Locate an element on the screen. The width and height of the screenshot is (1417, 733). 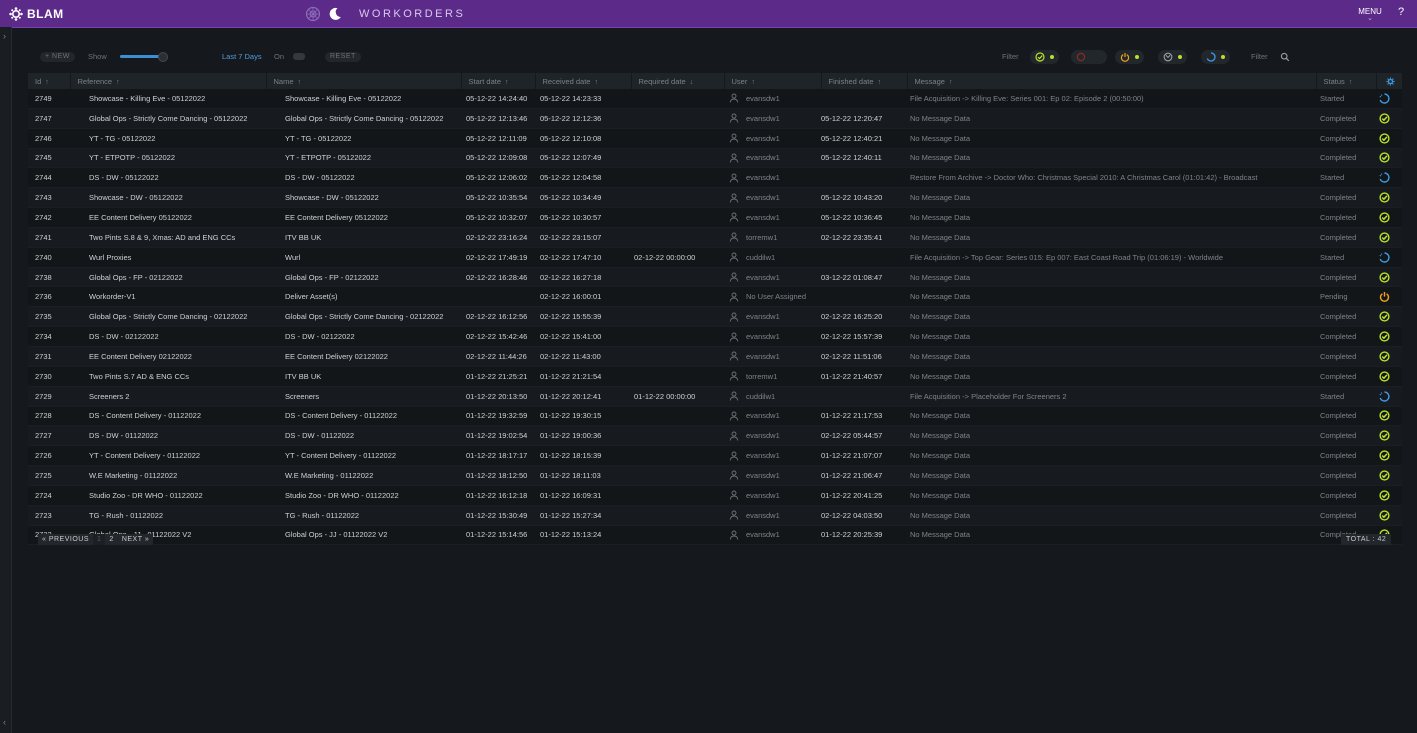
cell-user: cuddilw1 is located at coordinates (772, 396).